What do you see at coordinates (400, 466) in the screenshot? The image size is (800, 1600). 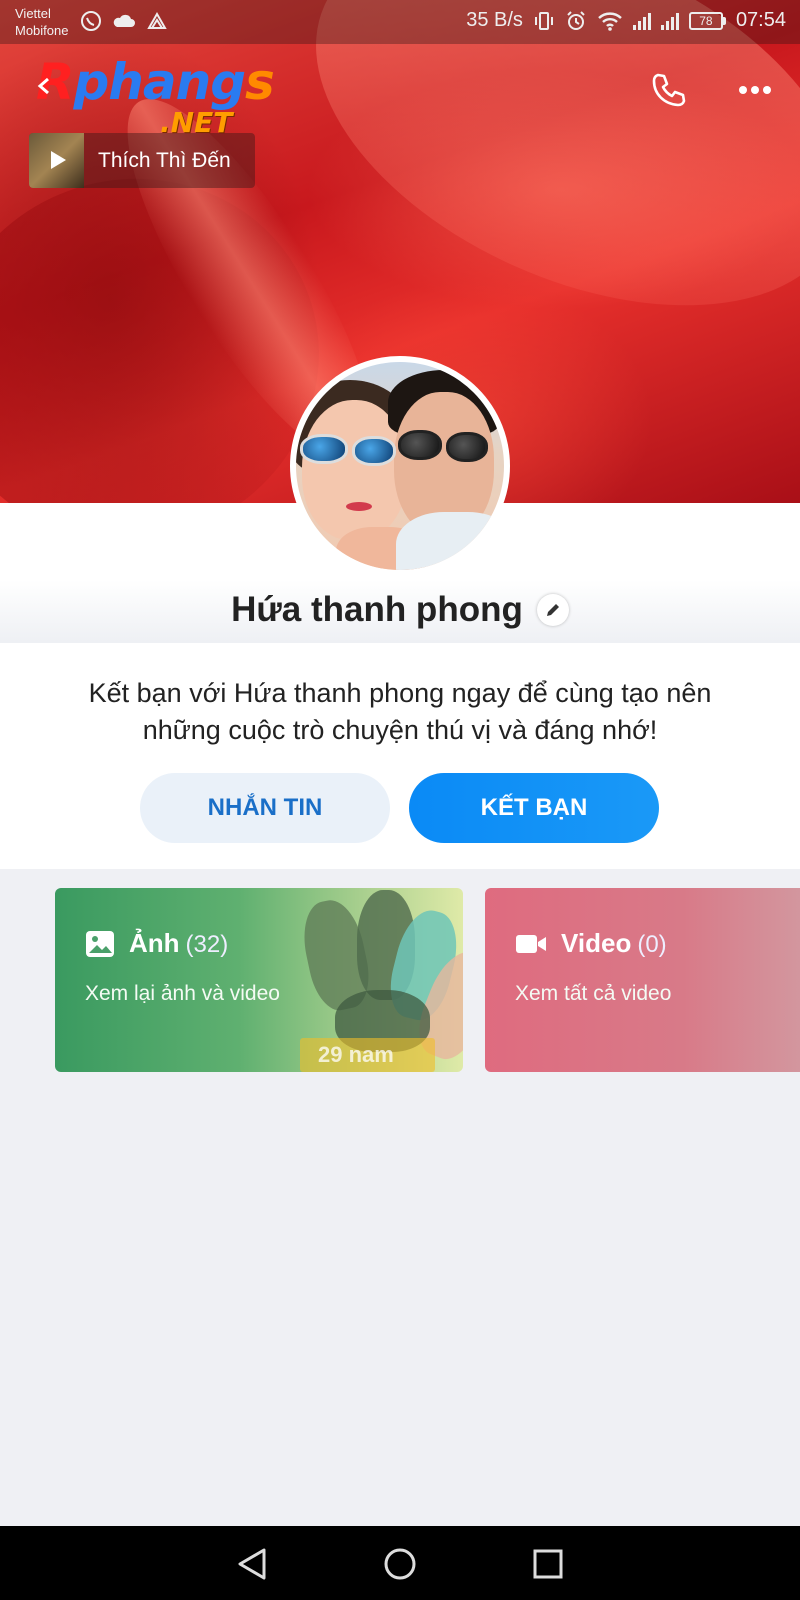 I see `avatar` at bounding box center [400, 466].